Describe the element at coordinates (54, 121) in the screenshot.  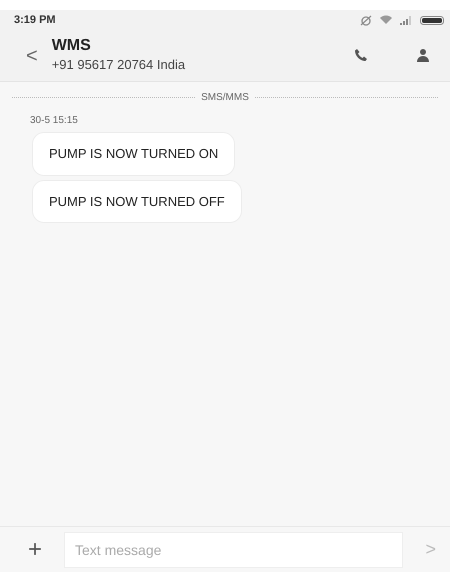
I see `message-timestamp: 30-5 15:15` at that location.